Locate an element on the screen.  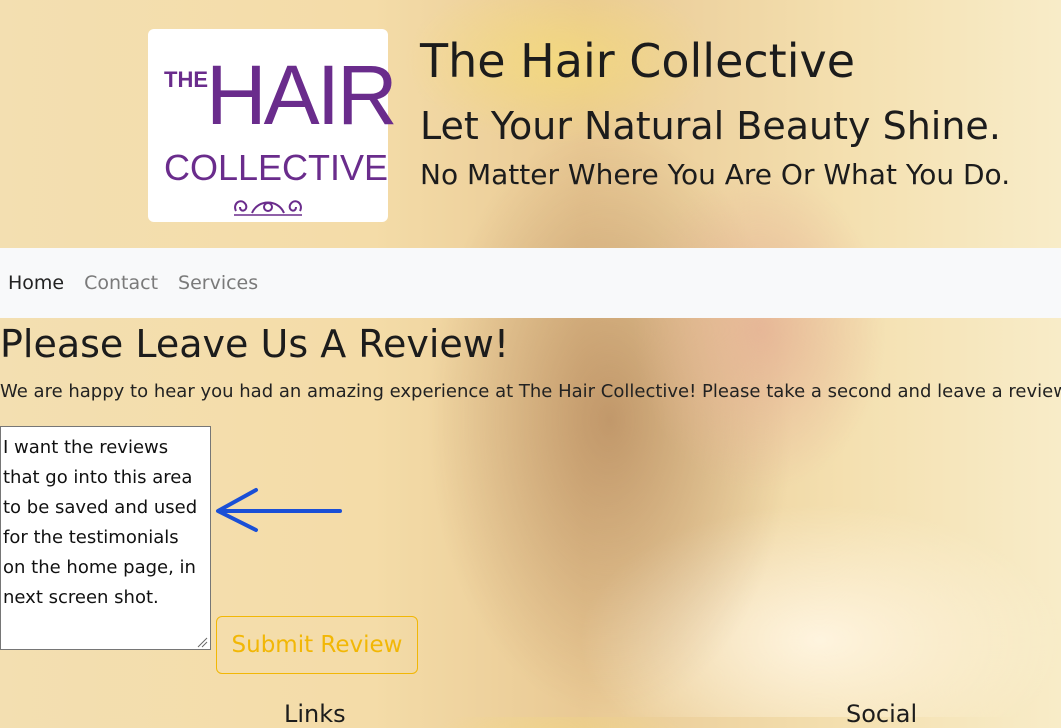
submit-review-button: Submit Review is located at coordinates (317, 645).